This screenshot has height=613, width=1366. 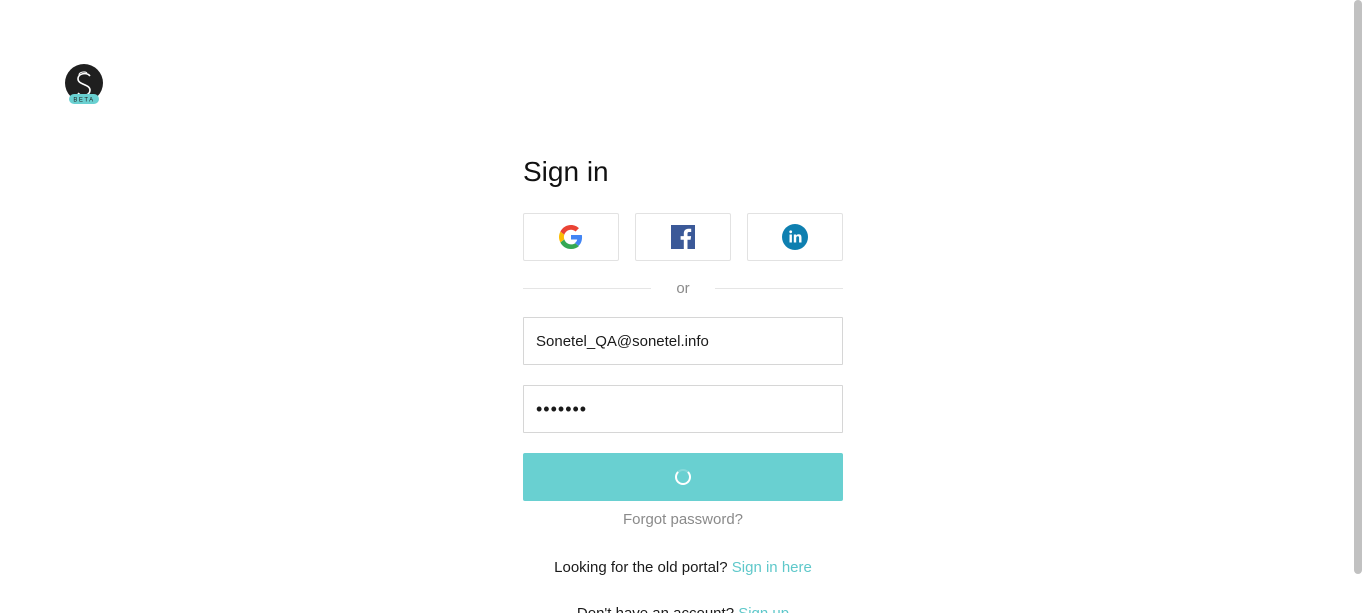 I want to click on google-signin-button, so click(x=571, y=237).